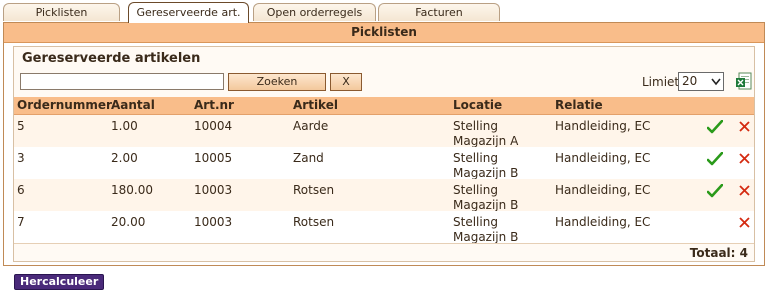 Image resolution: width=768 pixels, height=296 pixels. What do you see at coordinates (213, 126) in the screenshot?
I see `cell-artnr: 10004` at bounding box center [213, 126].